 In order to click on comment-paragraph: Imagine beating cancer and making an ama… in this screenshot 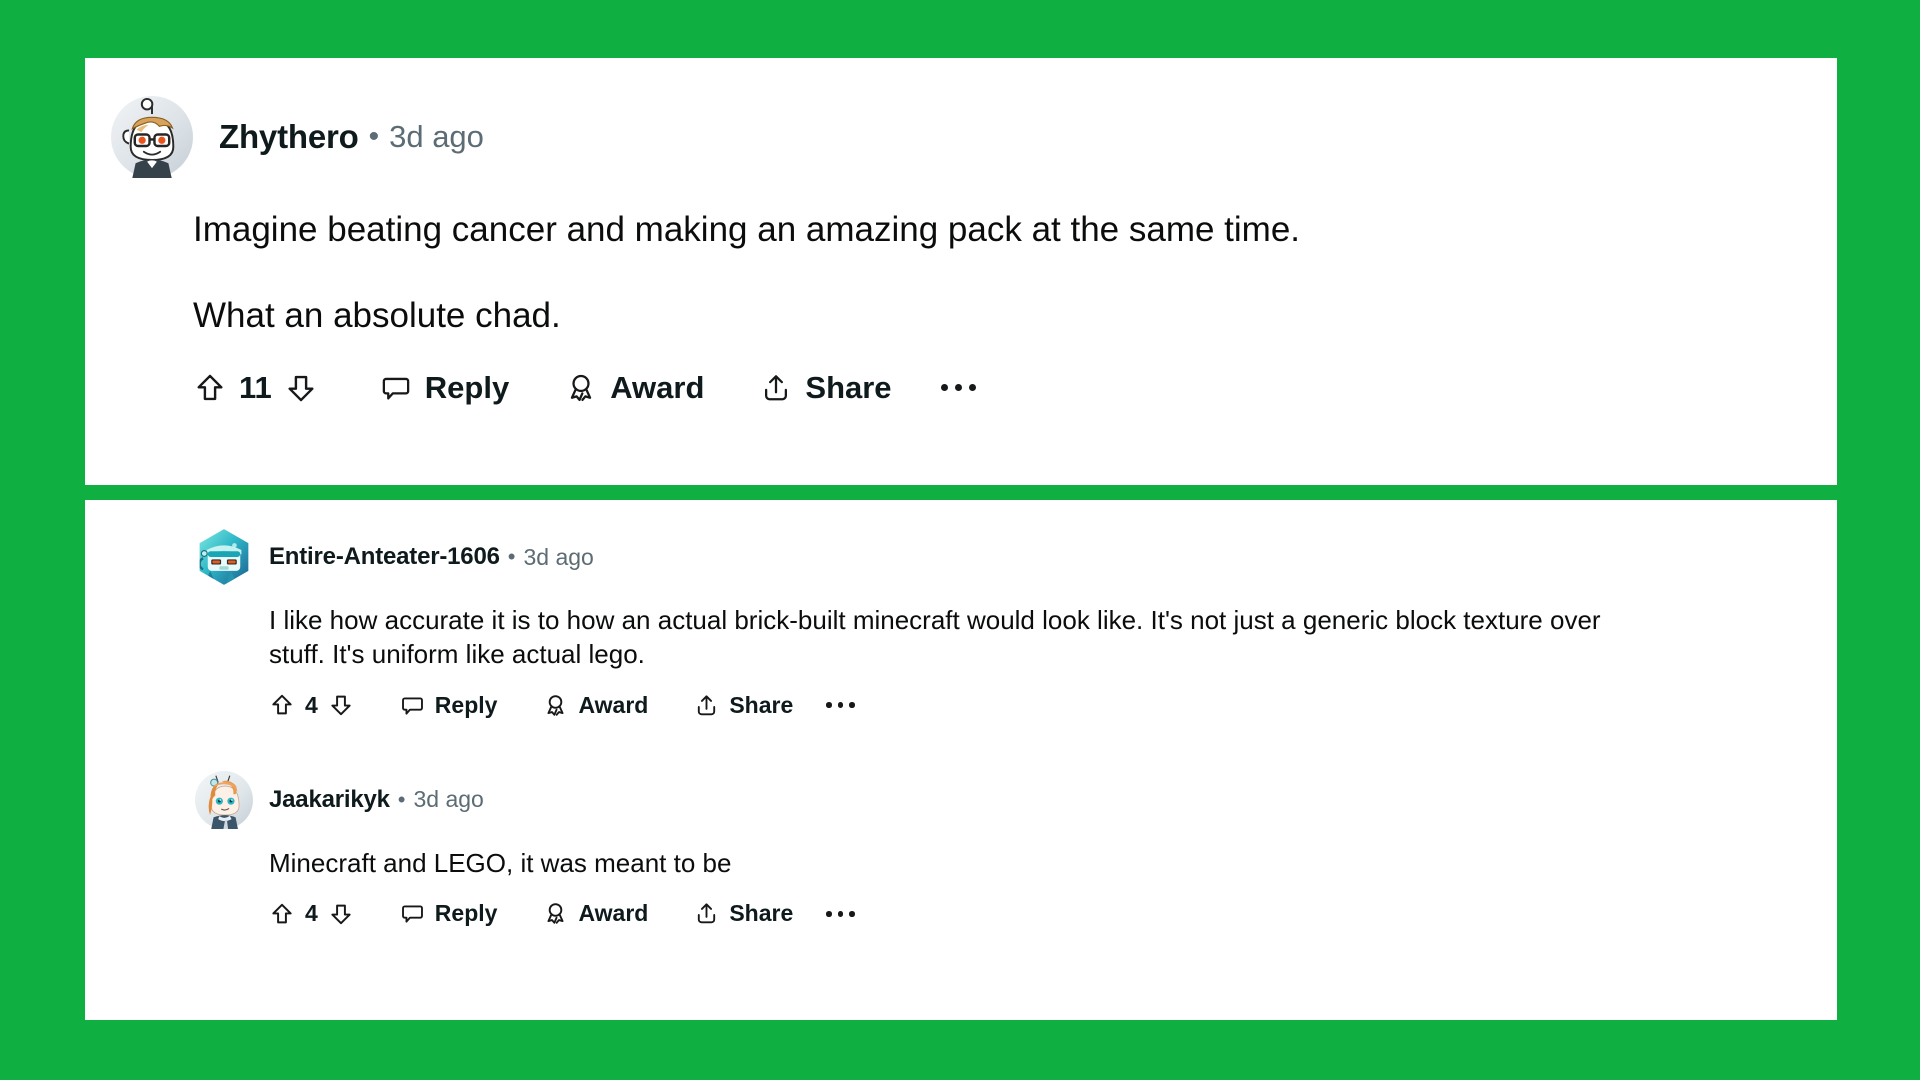, I will do `click(747, 229)`.